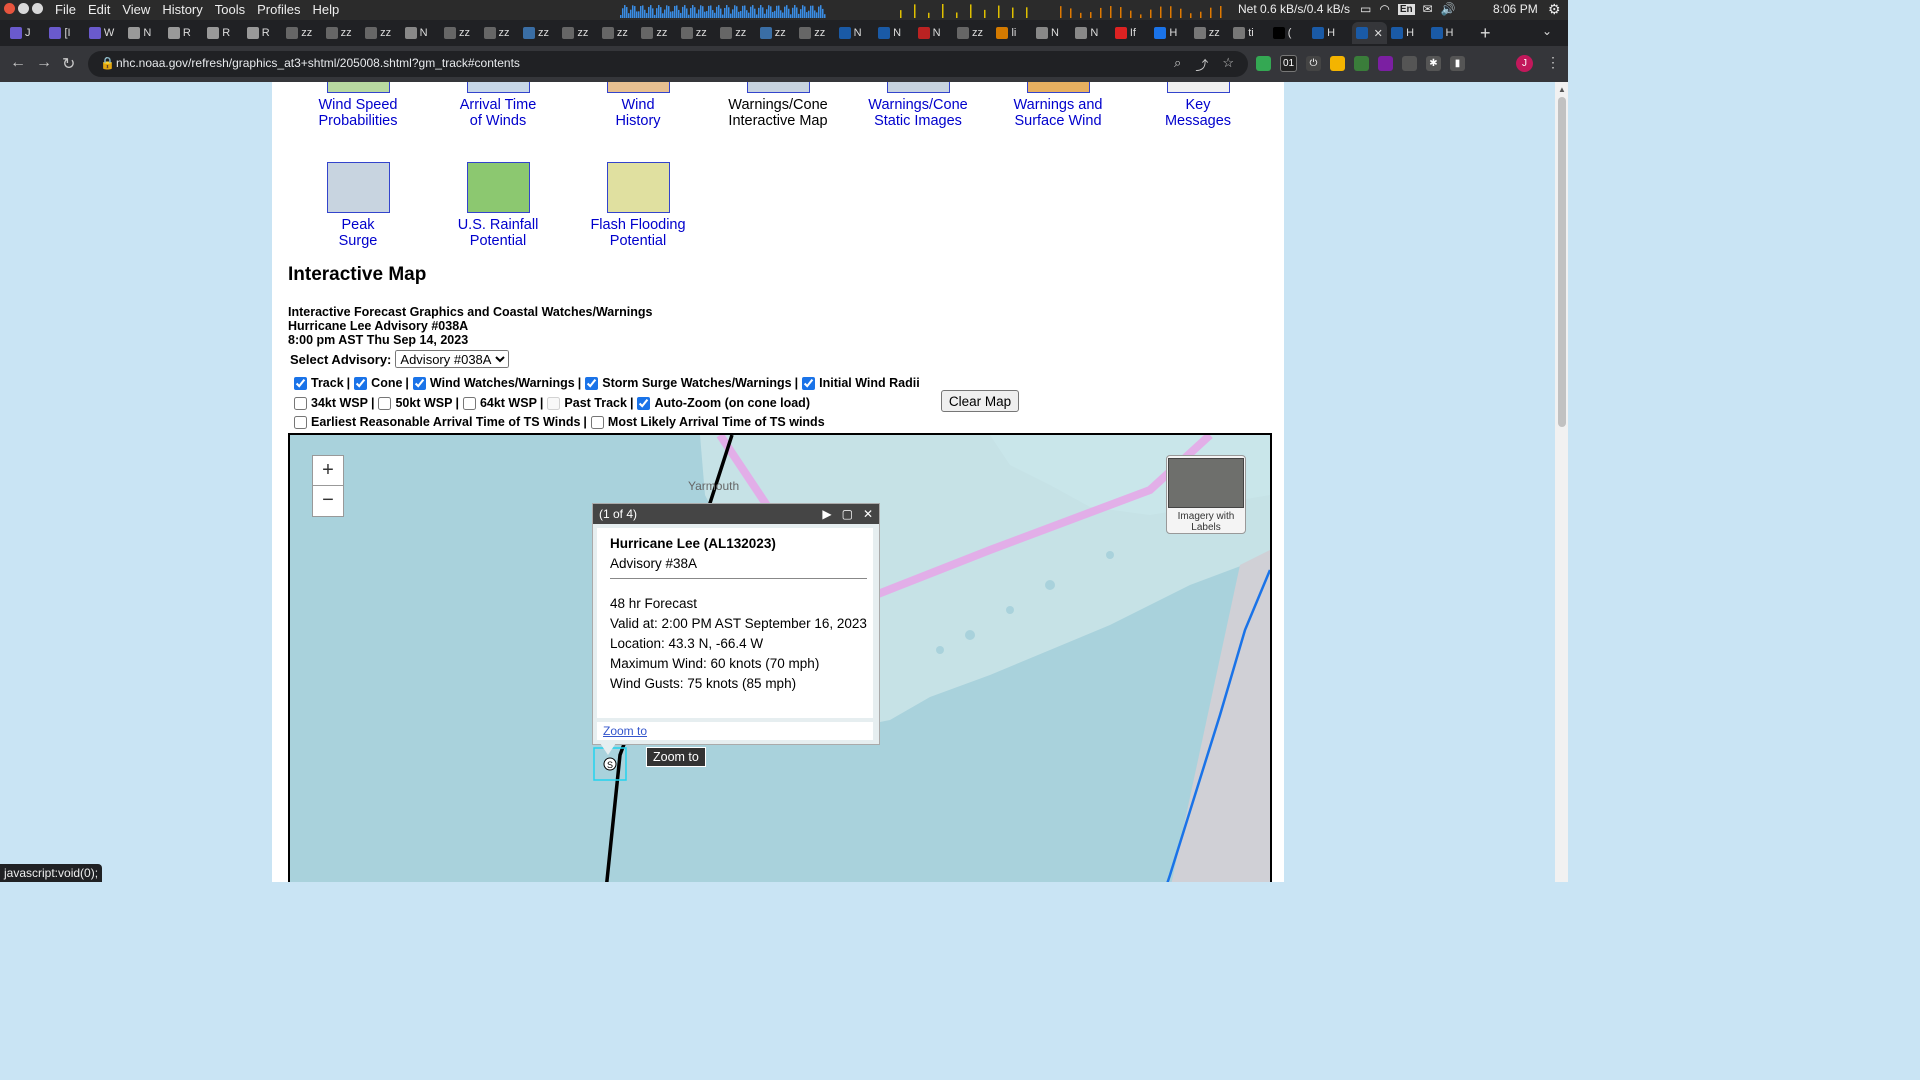 The width and height of the screenshot is (1920, 1080). I want to click on menu-tools: Tools, so click(230, 9).